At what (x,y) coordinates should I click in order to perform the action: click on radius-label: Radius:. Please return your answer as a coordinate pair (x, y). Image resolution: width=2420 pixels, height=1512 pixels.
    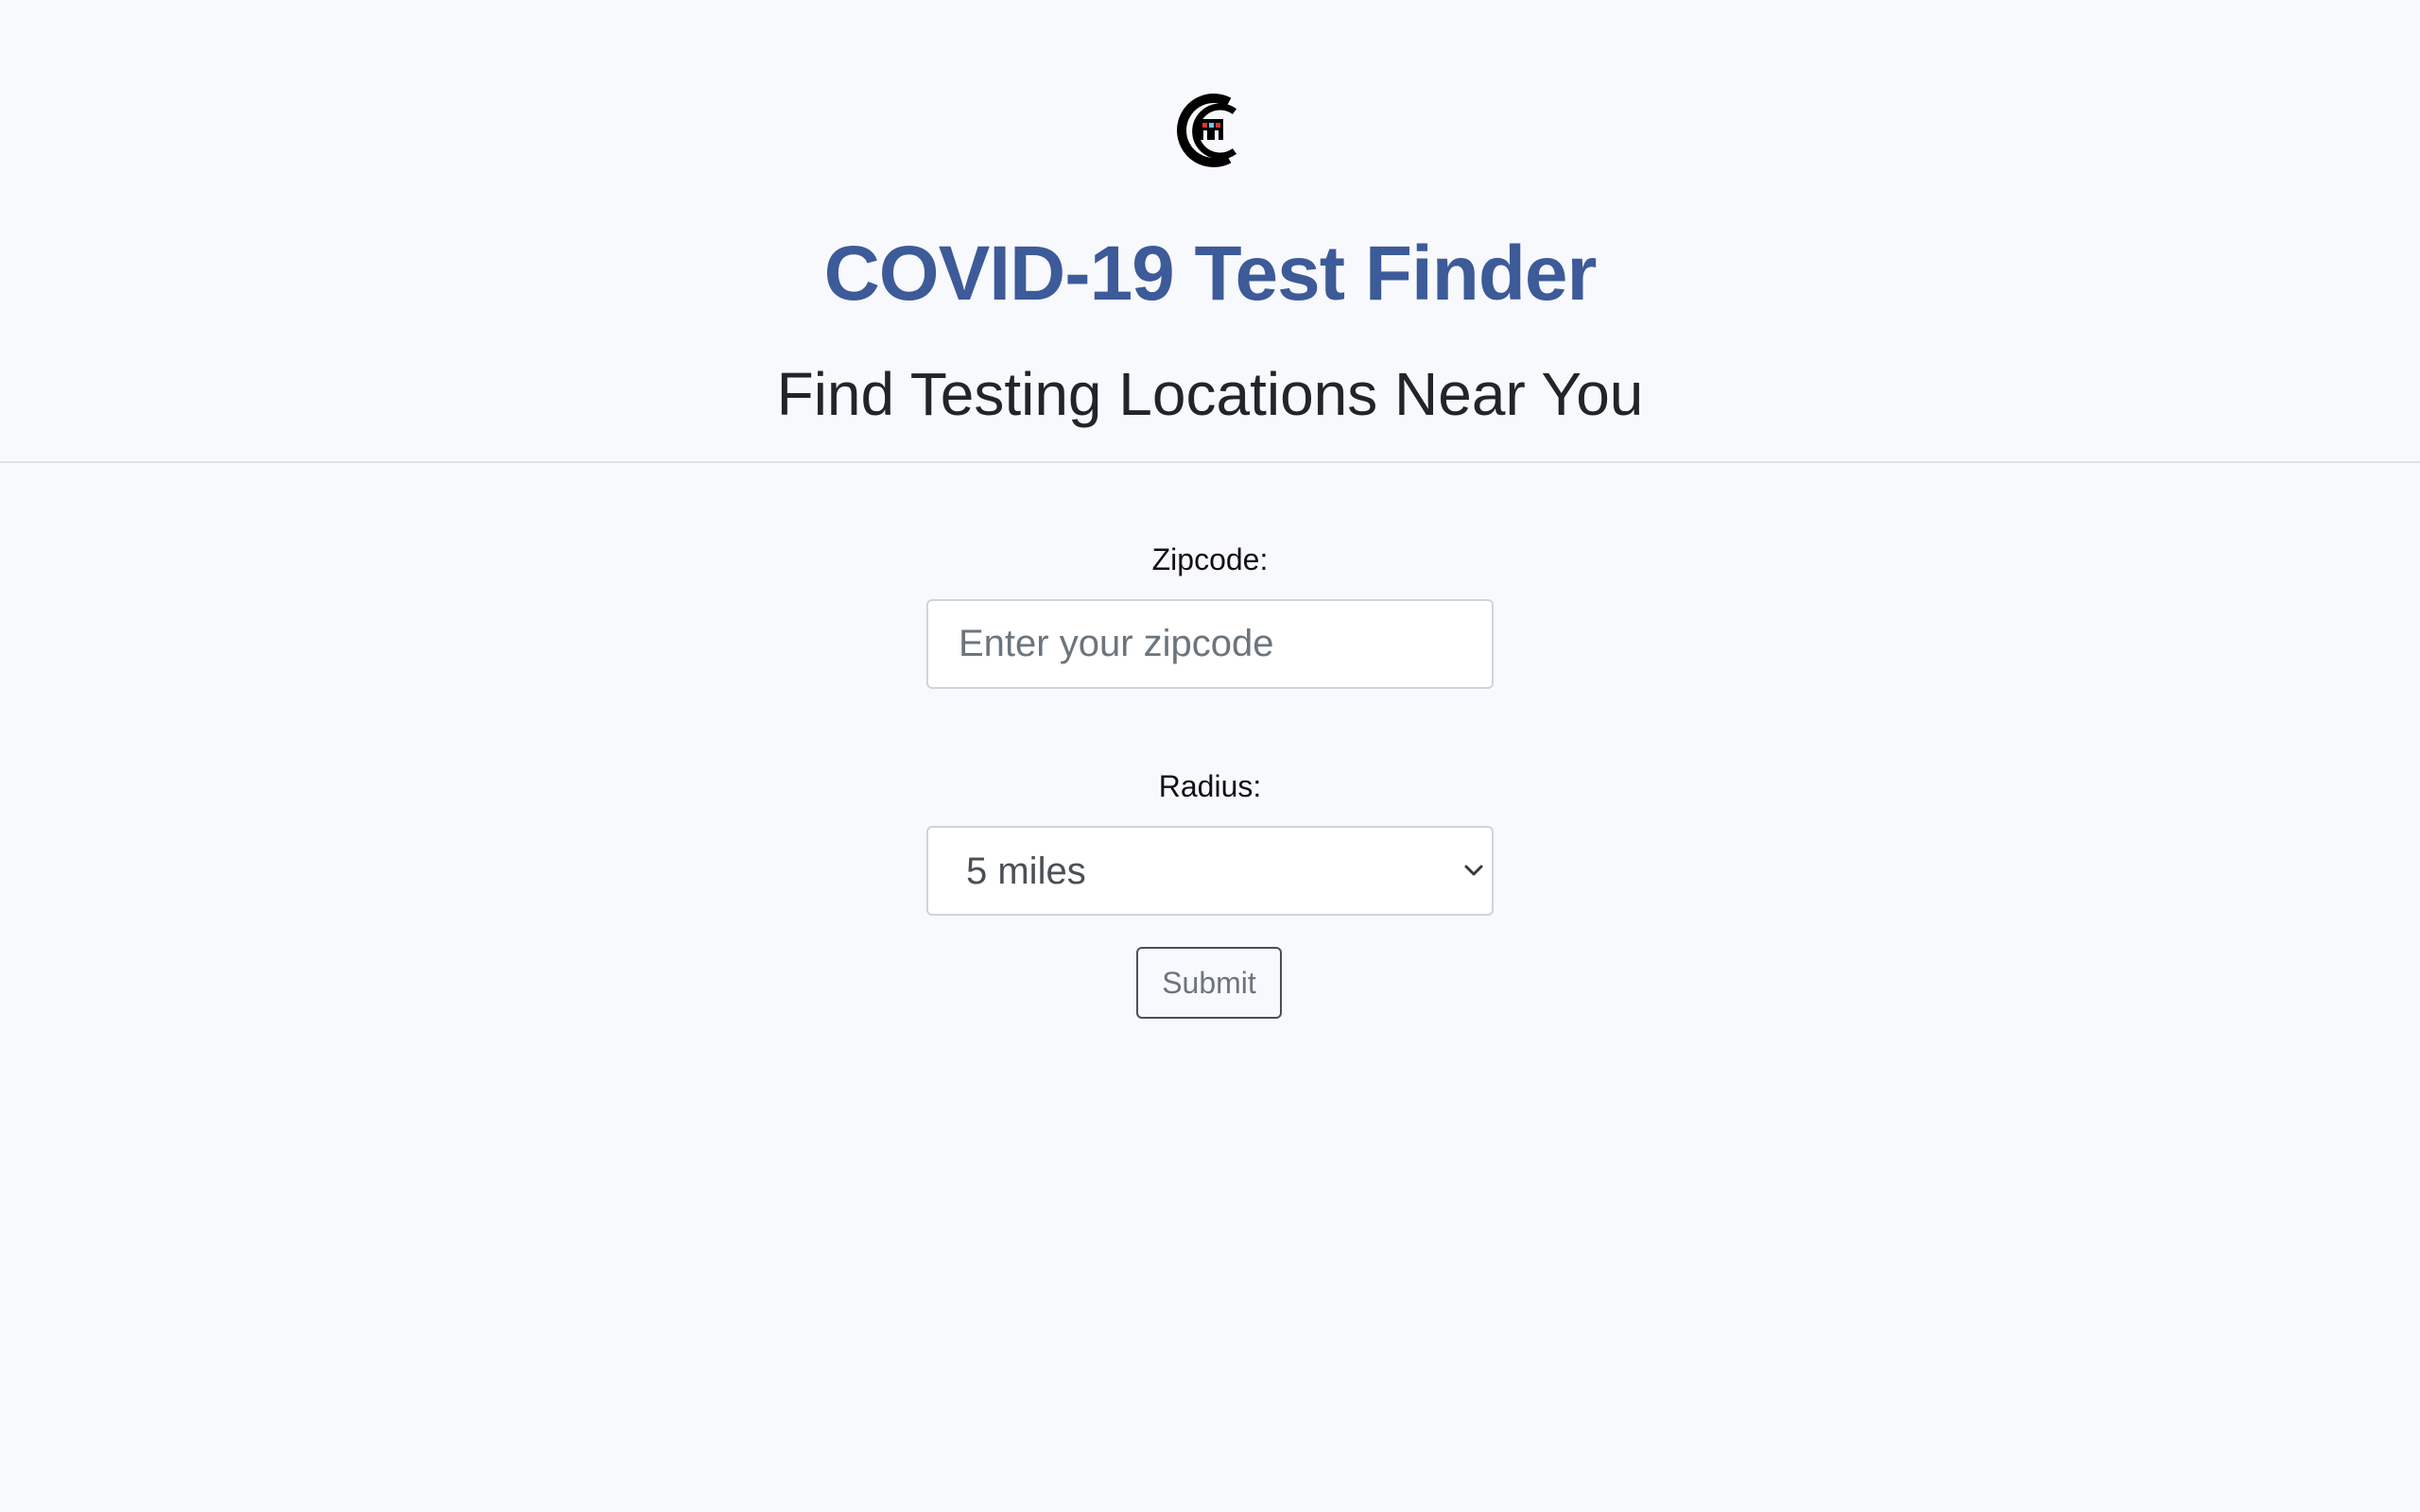
    Looking at the image, I should click on (1210, 786).